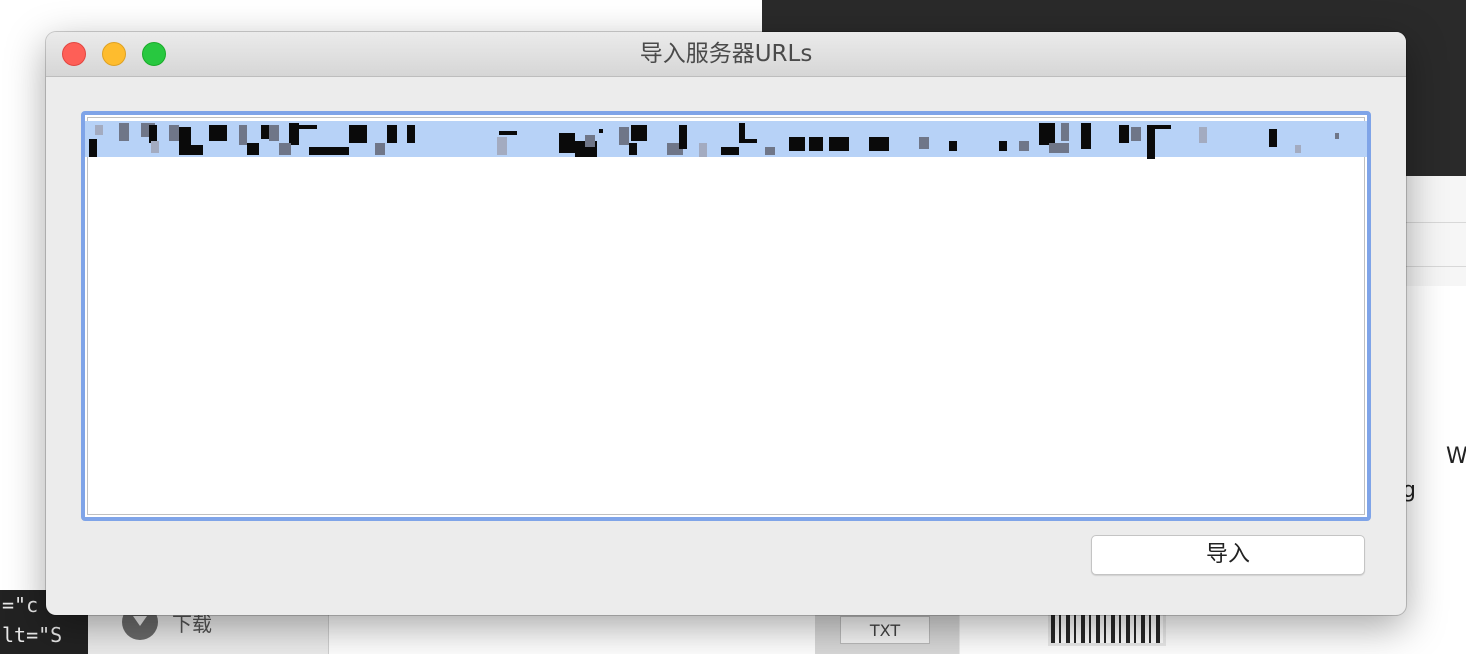 This screenshot has height=654, width=1466. Describe the element at coordinates (885, 630) in the screenshot. I see `txt-button: TXT` at that location.